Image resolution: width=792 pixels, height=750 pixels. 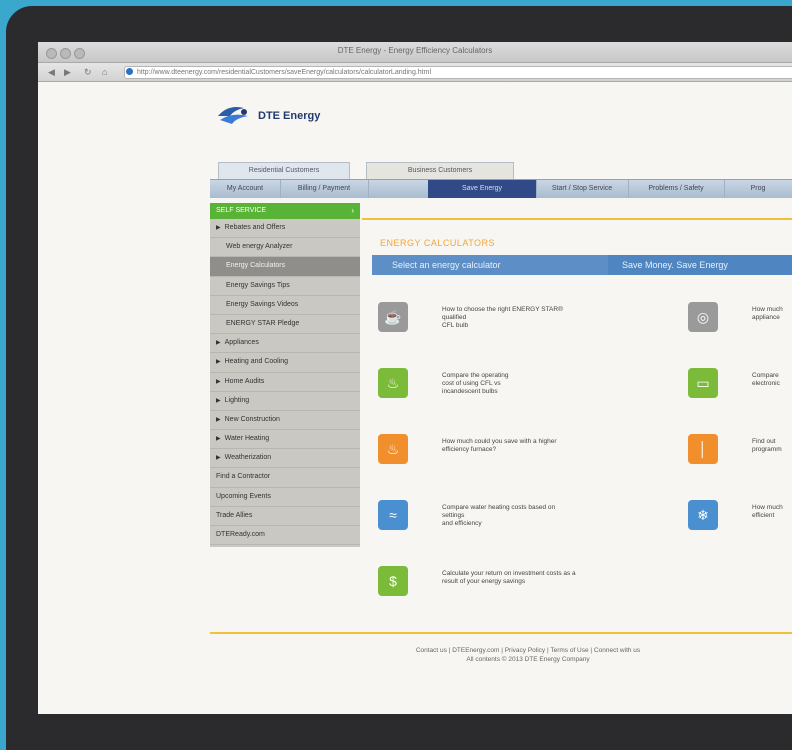 I want to click on sidebar-item: ▶ Appliances, so click(x=285, y=344).